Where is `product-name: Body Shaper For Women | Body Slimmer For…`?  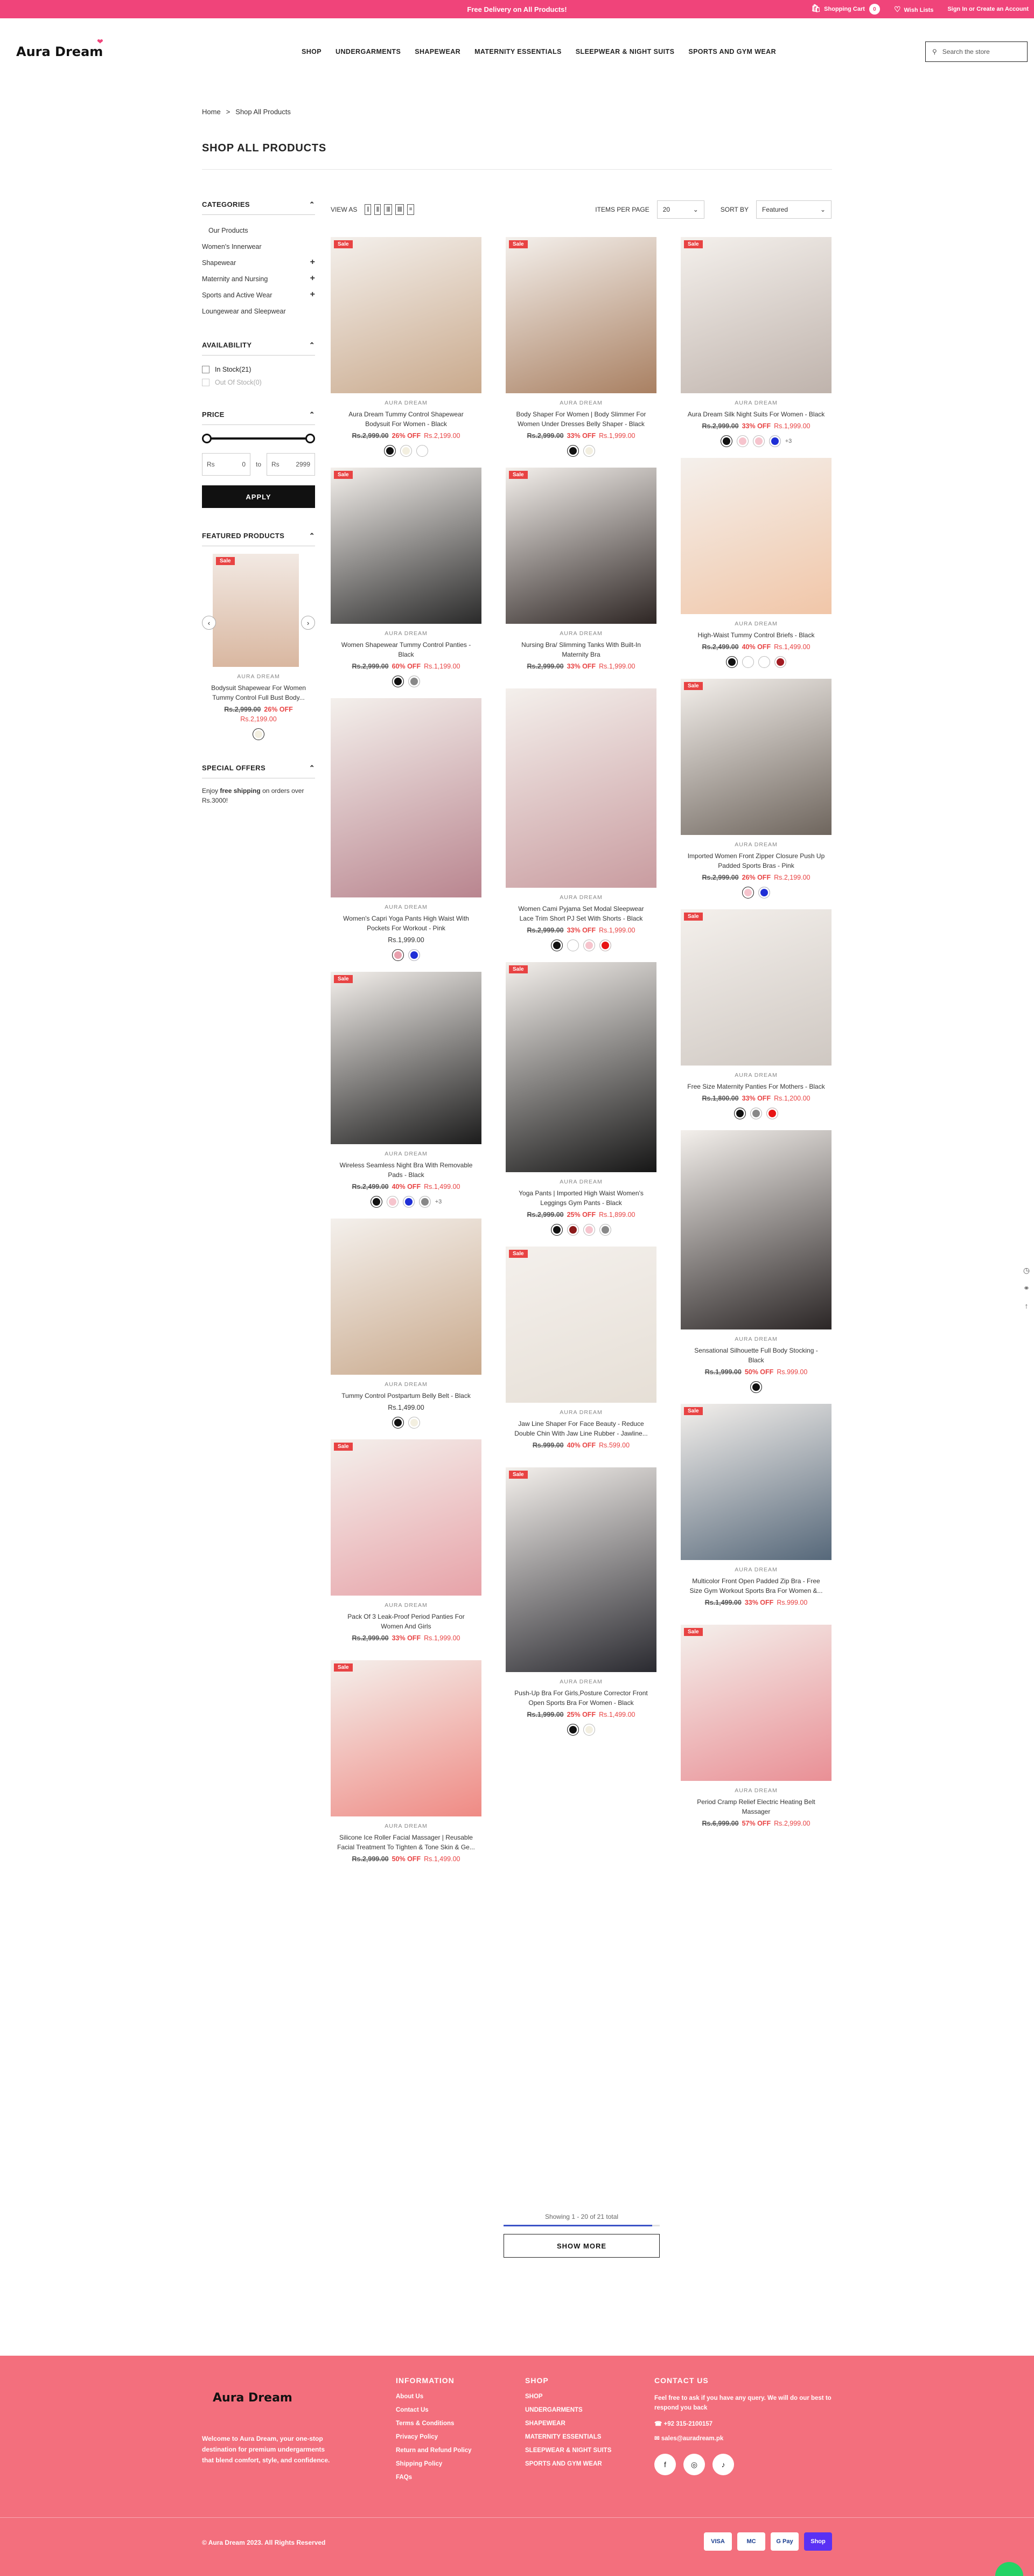
product-name: Body Shaper For Women | Body Slimmer For… is located at coordinates (581, 419).